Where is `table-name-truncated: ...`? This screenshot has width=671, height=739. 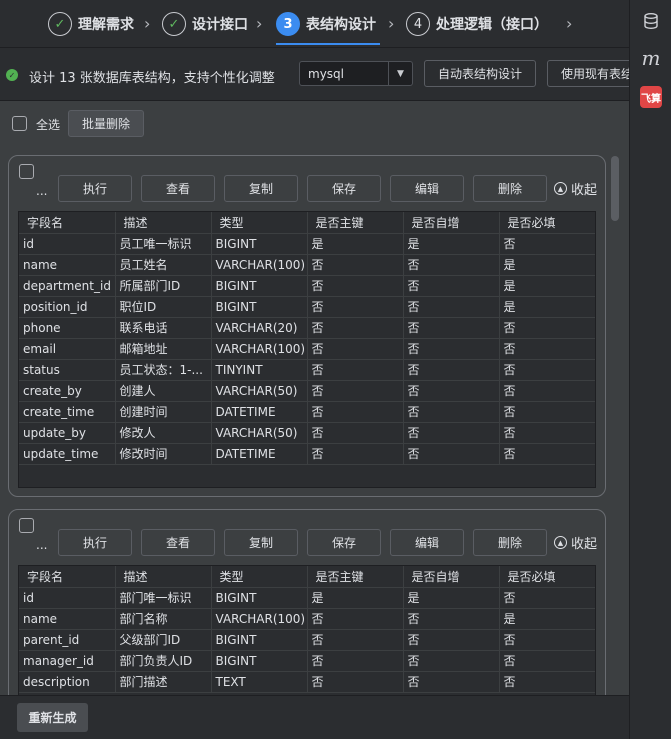
table-name-truncated: ... is located at coordinates (42, 191).